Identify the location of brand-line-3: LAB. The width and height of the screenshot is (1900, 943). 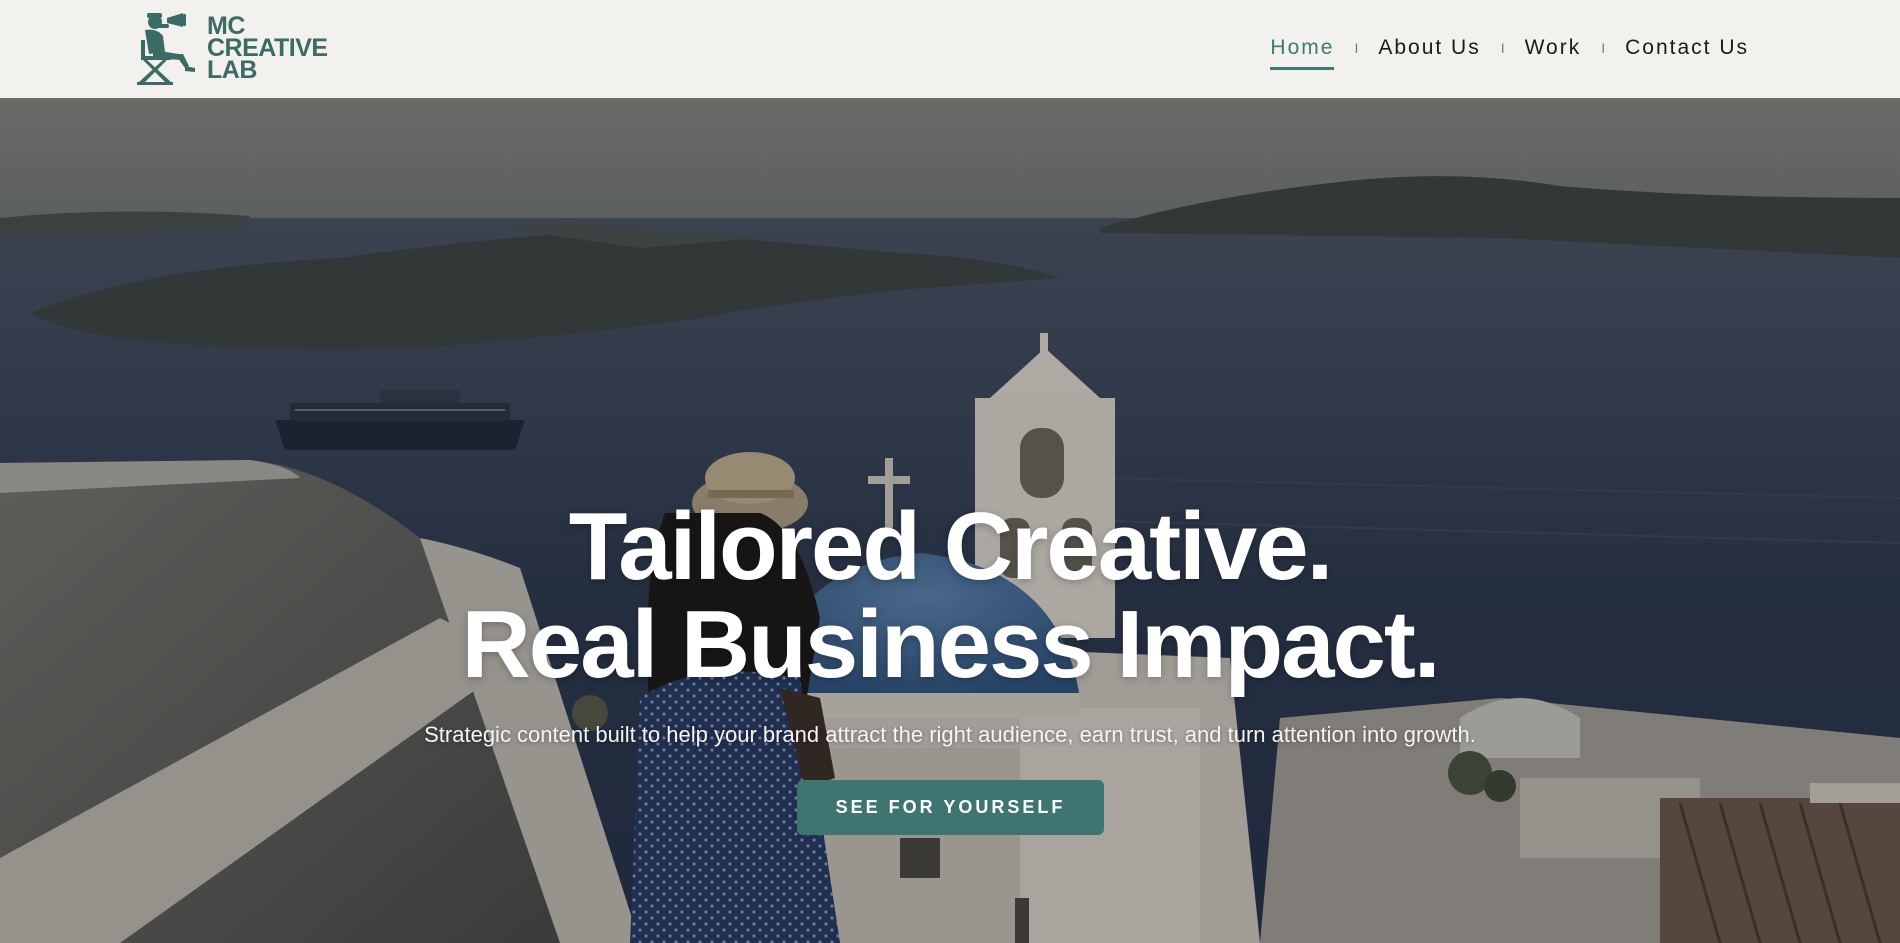
(232, 70).